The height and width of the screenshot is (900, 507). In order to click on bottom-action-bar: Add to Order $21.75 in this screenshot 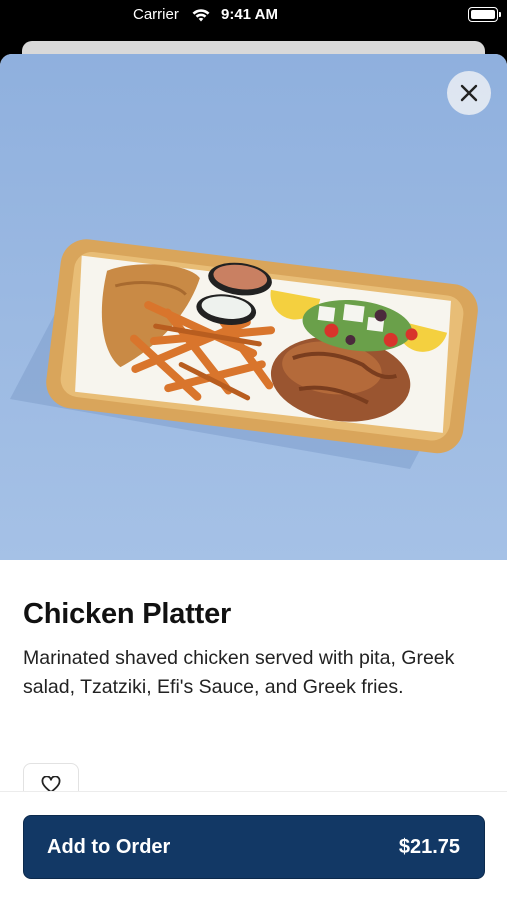, I will do `click(253, 845)`.